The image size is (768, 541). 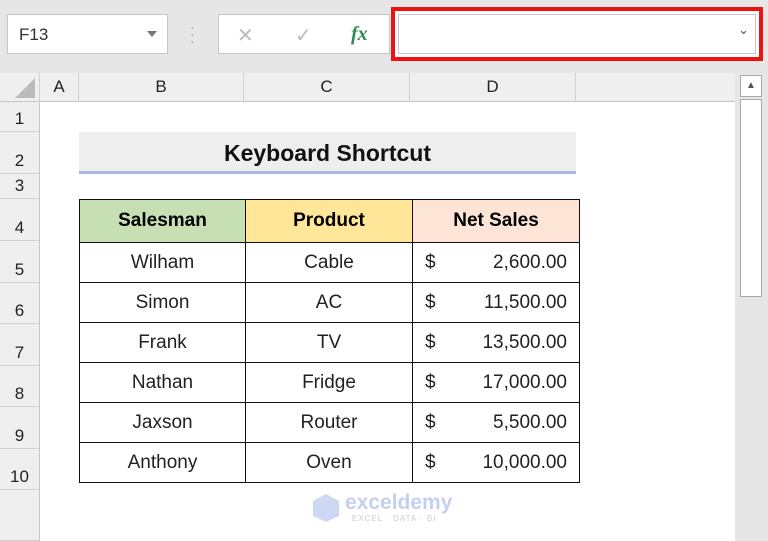 I want to click on product-cell: Router, so click(x=329, y=422).